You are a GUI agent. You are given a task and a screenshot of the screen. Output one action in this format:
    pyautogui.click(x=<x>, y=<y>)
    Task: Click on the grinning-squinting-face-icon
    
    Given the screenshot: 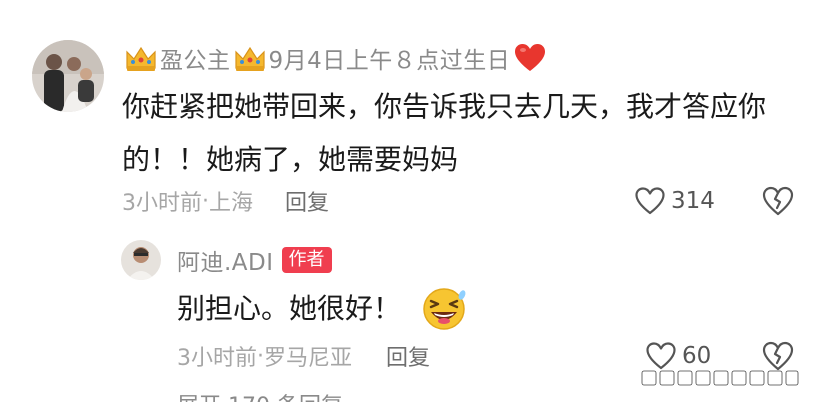 What is the action you would take?
    pyautogui.click(x=444, y=309)
    